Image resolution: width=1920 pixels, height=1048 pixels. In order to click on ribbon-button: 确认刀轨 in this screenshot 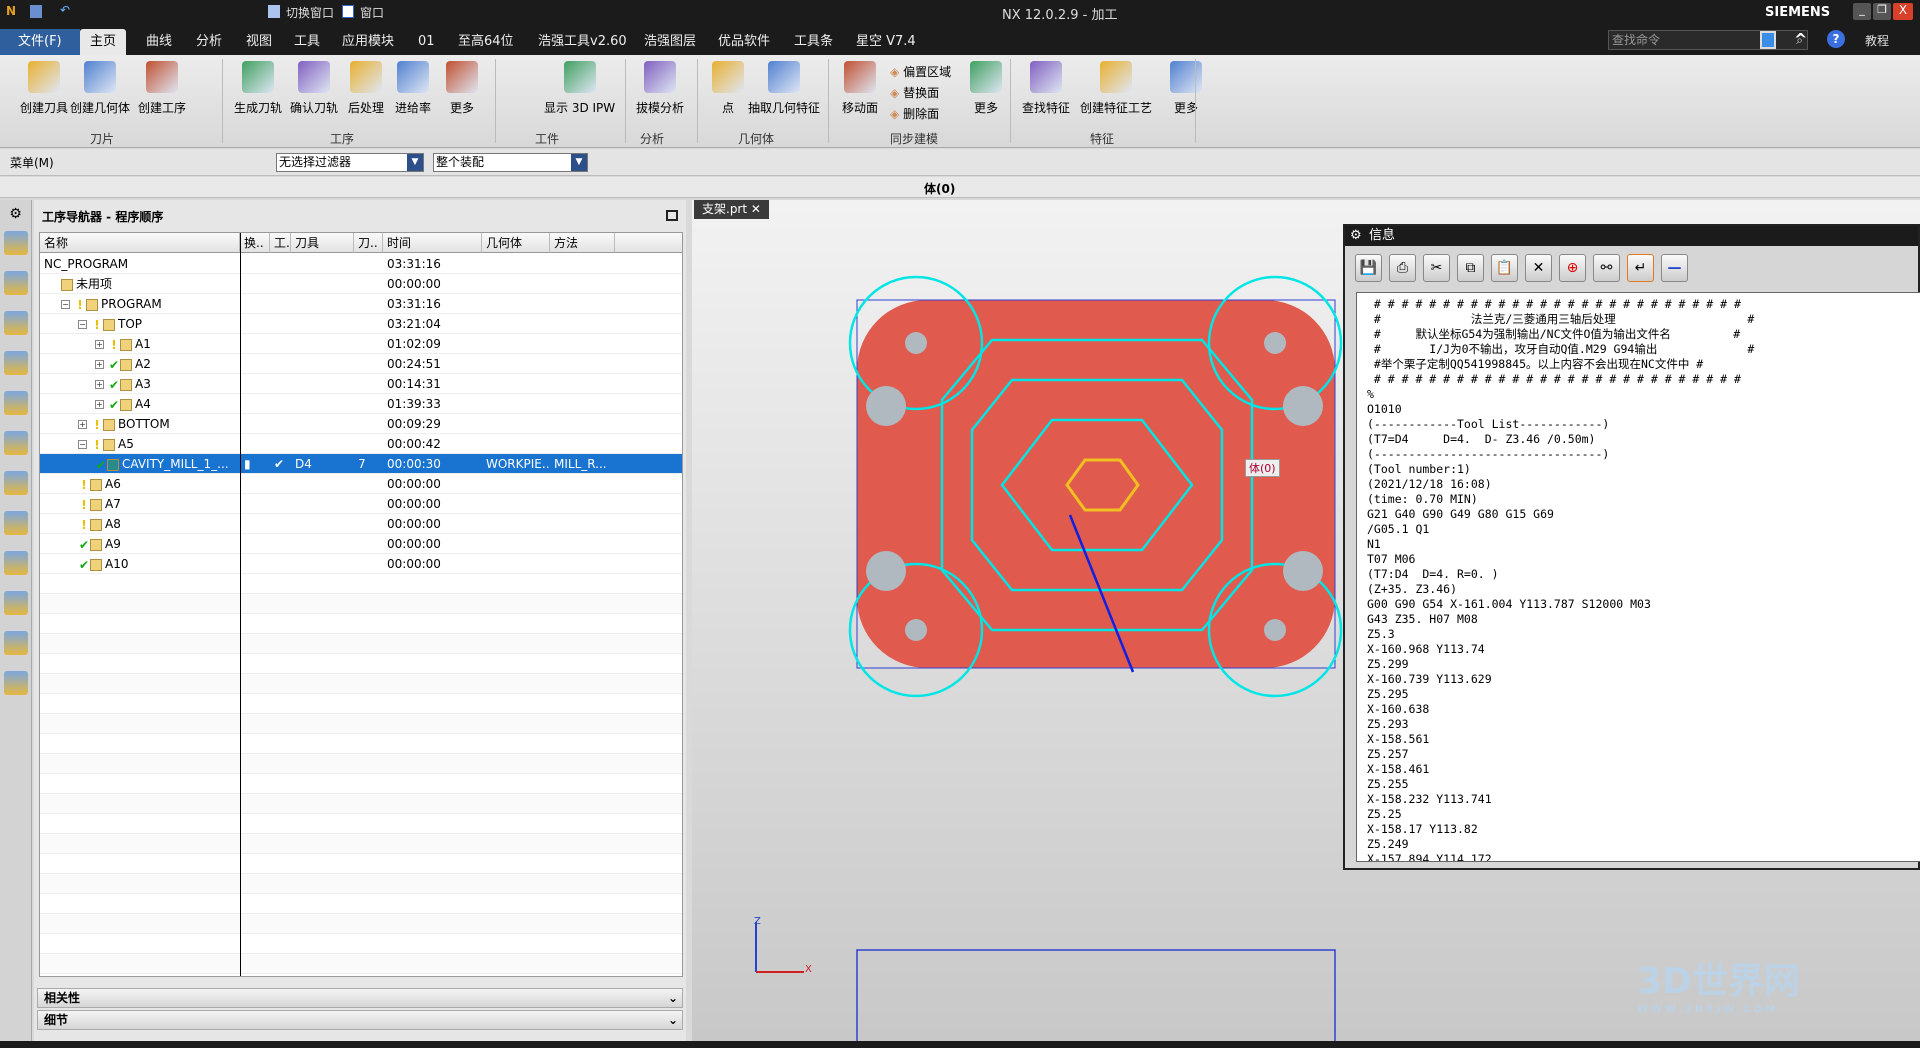, I will do `click(314, 88)`.